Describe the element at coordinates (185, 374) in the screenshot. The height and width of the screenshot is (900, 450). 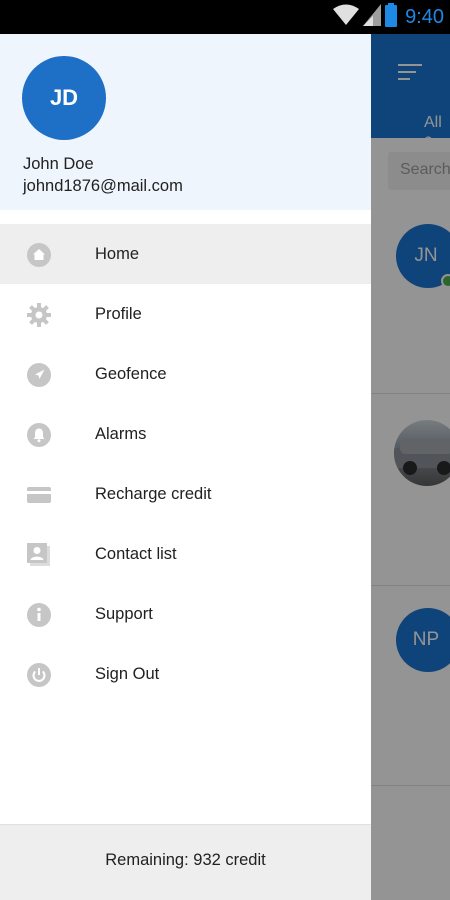
I see `menu-item-geofence: Geofence` at that location.